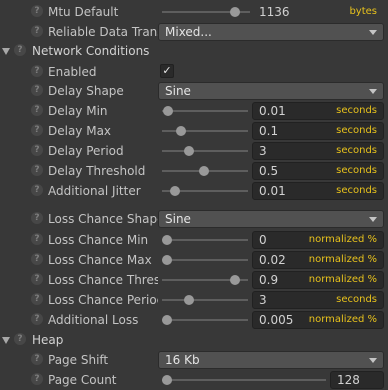 The image size is (388, 390). Describe the element at coordinates (189, 151) in the screenshot. I see `delay-period-slider-thumb` at that location.